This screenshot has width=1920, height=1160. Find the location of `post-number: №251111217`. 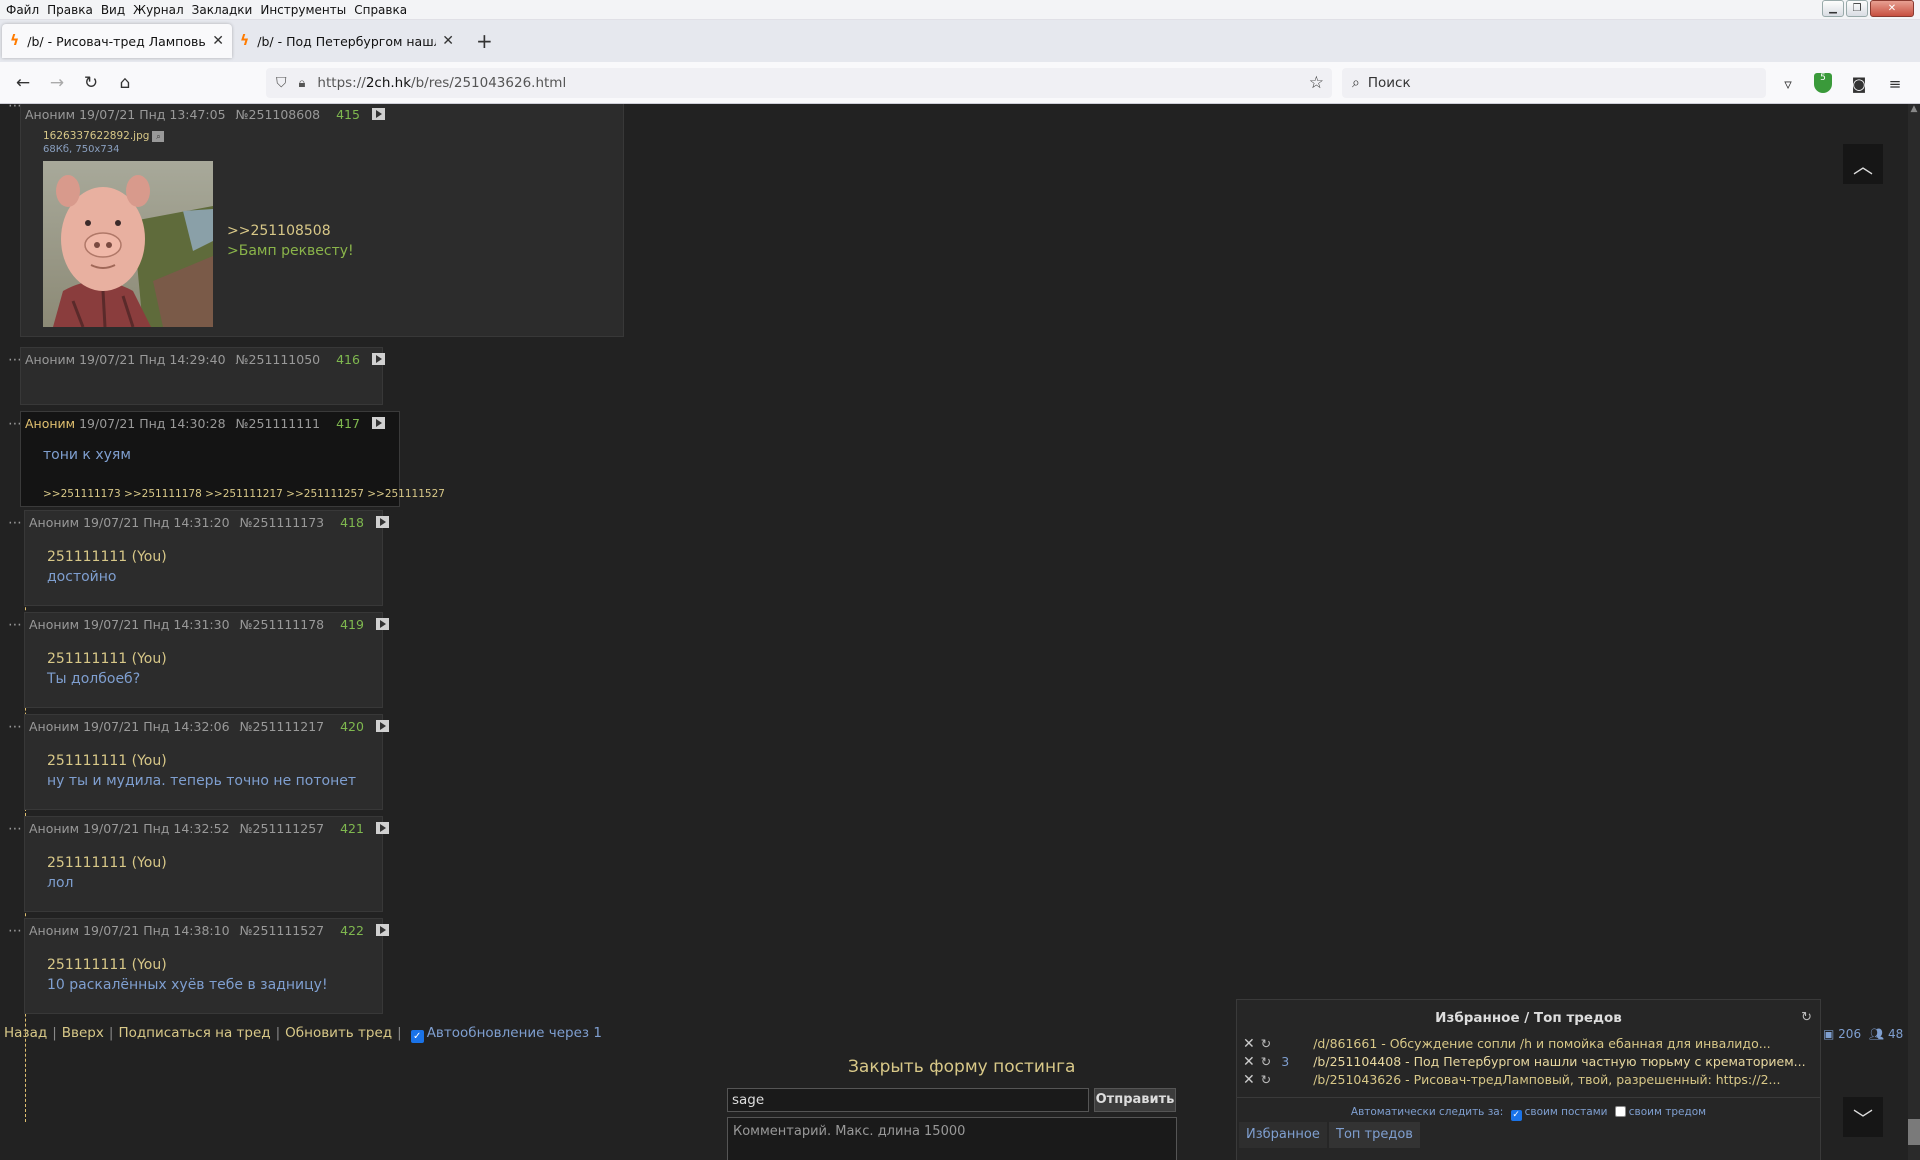

post-number: №251111217 is located at coordinates (282, 726).